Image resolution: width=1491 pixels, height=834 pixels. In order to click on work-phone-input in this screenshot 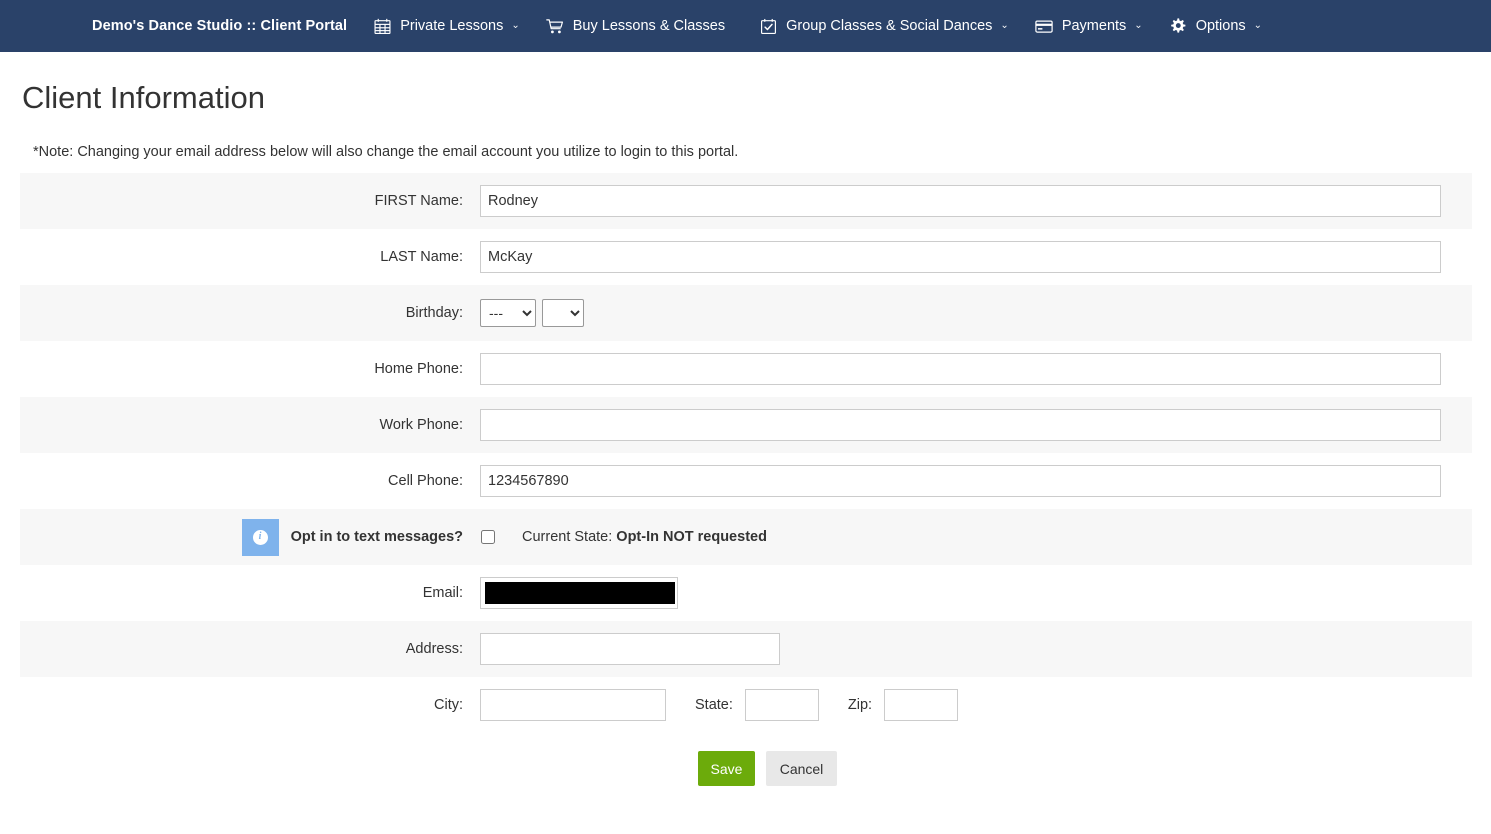, I will do `click(960, 425)`.